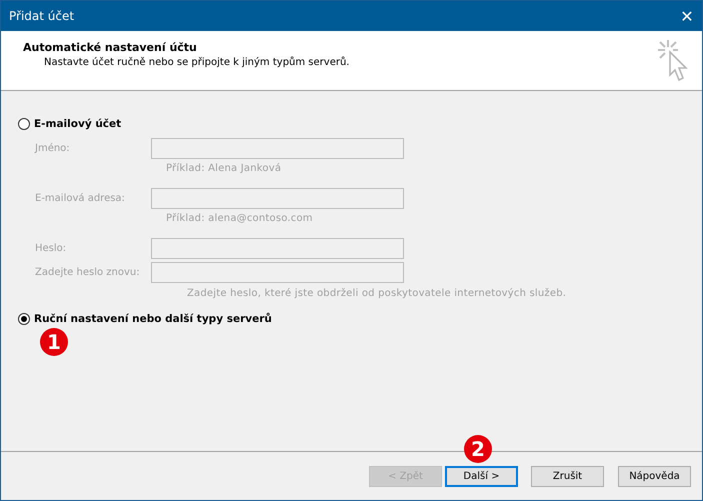 This screenshot has width=703, height=501. I want to click on field-label: E-mailová adresa:, so click(80, 198).